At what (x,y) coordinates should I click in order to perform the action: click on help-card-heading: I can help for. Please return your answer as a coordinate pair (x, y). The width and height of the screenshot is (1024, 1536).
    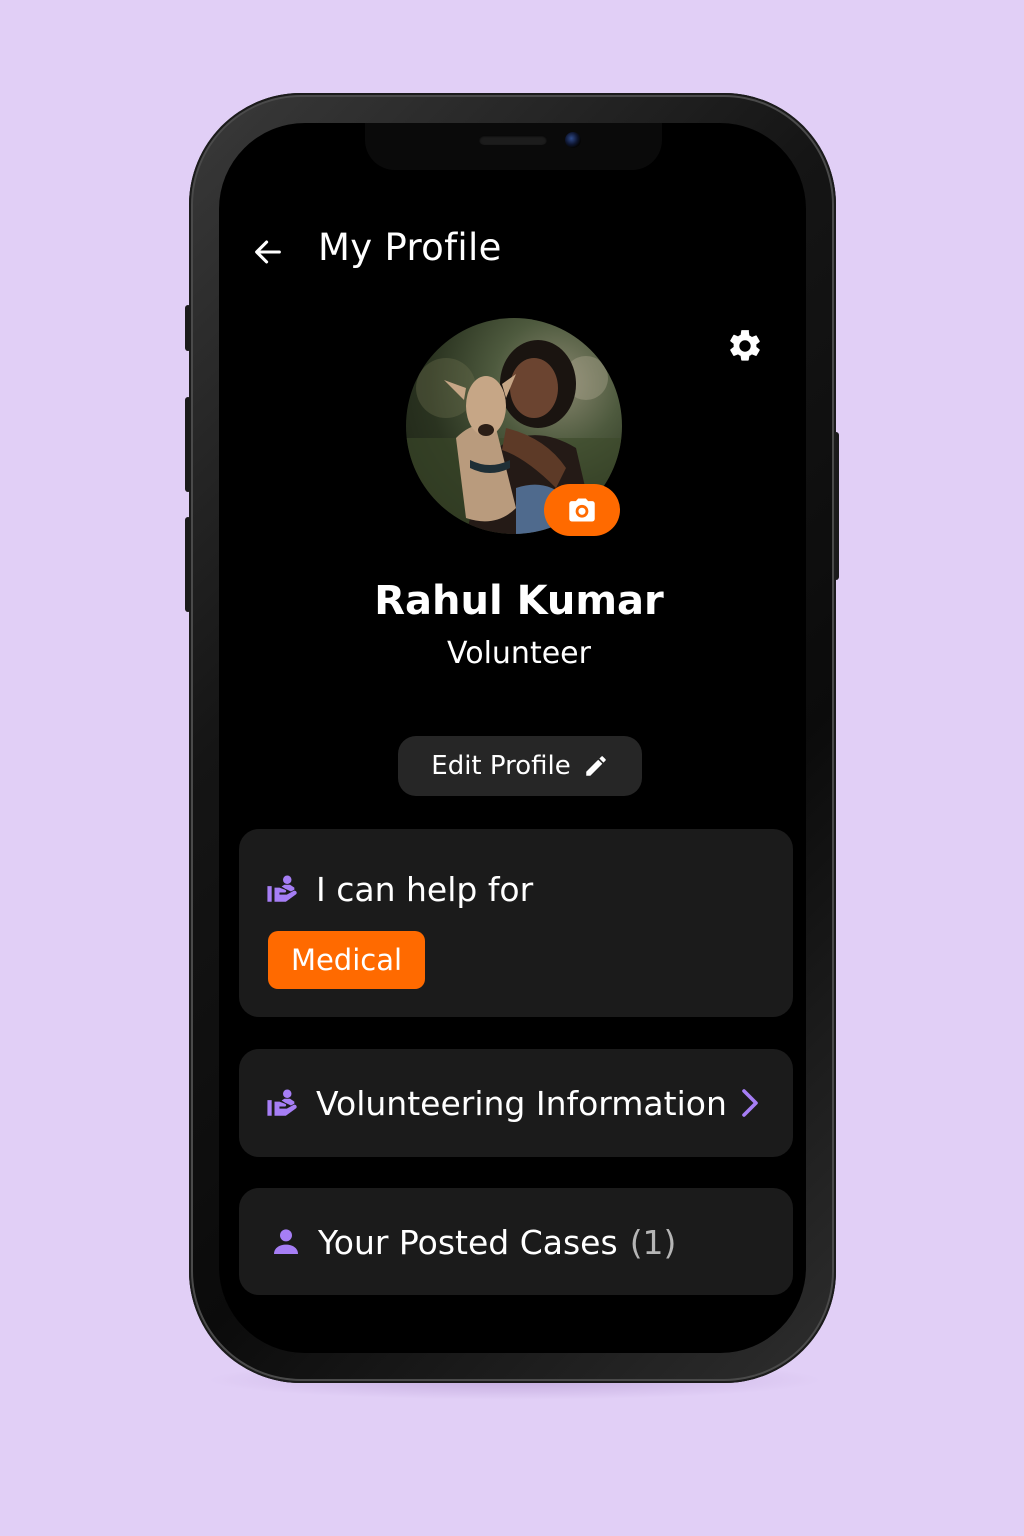
    Looking at the image, I should click on (425, 889).